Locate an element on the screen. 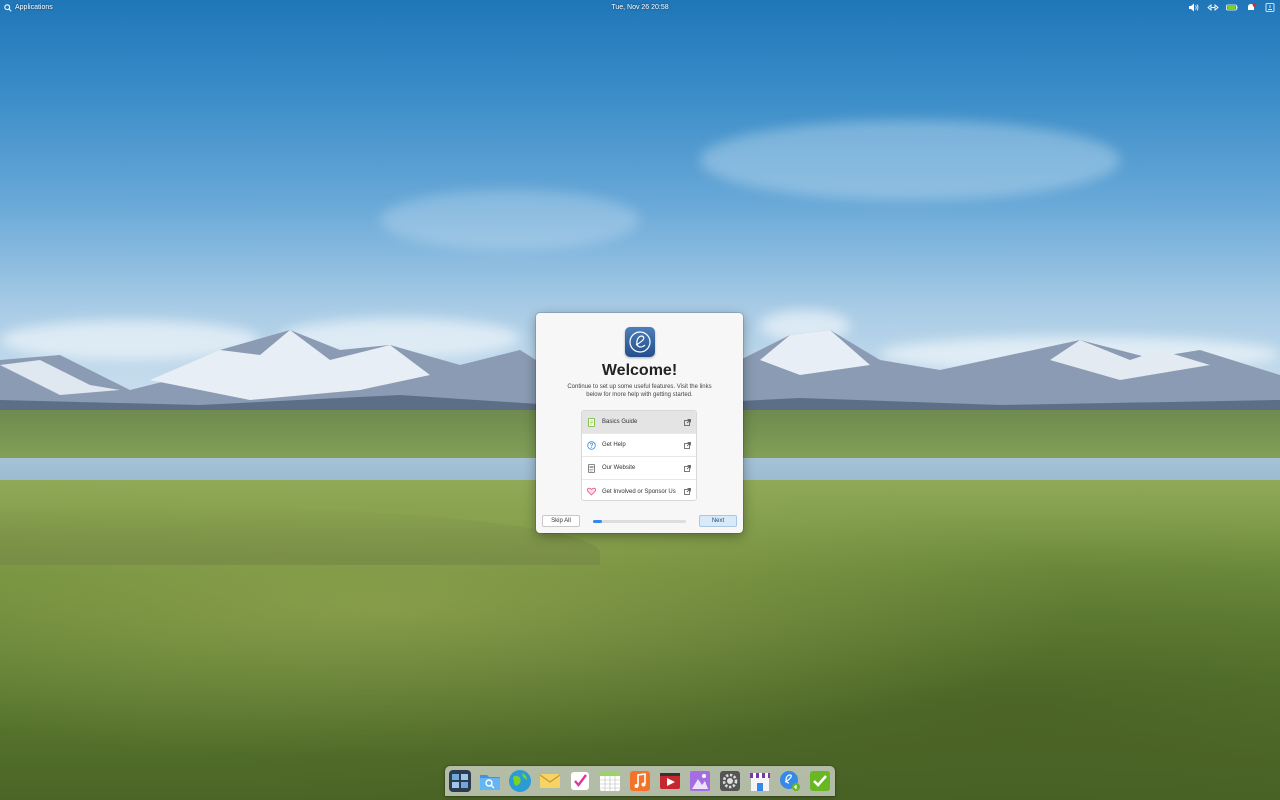  heart-icon is located at coordinates (591, 491).